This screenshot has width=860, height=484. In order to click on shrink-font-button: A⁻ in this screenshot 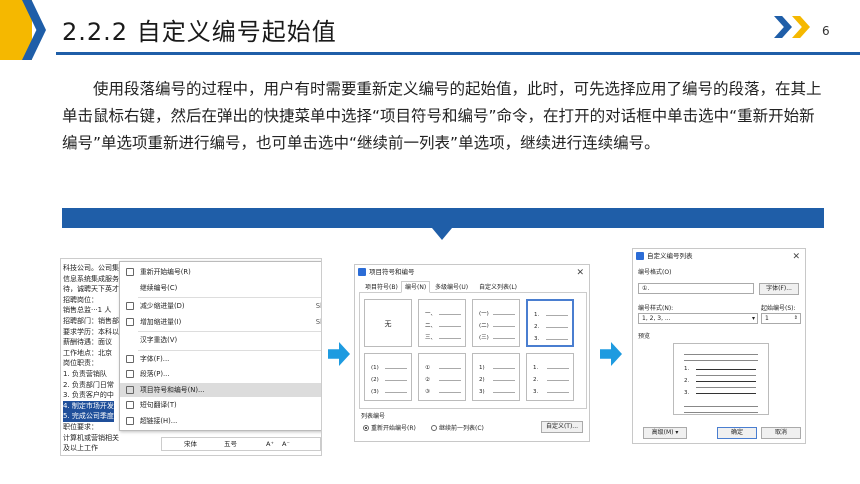, I will do `click(286, 444)`.